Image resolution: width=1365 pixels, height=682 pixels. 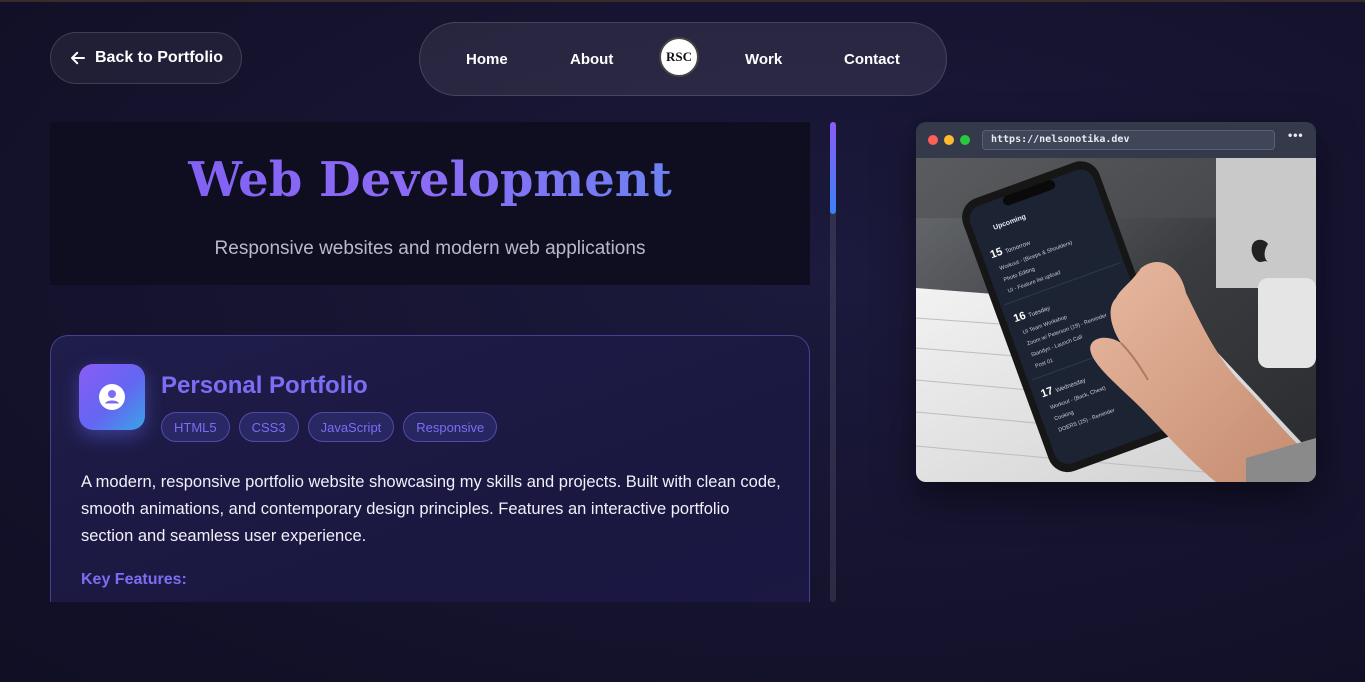 I want to click on tag-css3: CSS3, so click(x=268, y=427).